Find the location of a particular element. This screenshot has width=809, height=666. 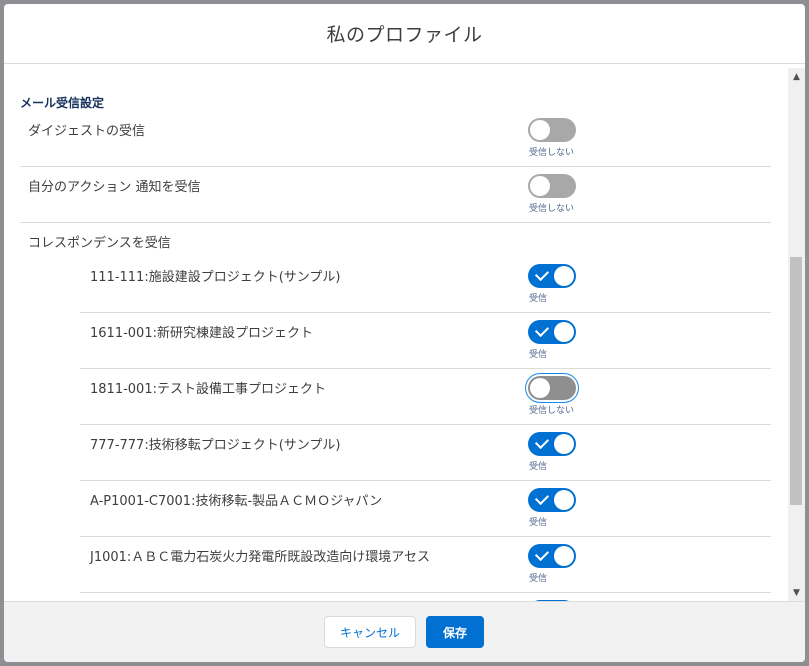

scroll-down-icon: ▼ is located at coordinates (796, 592).